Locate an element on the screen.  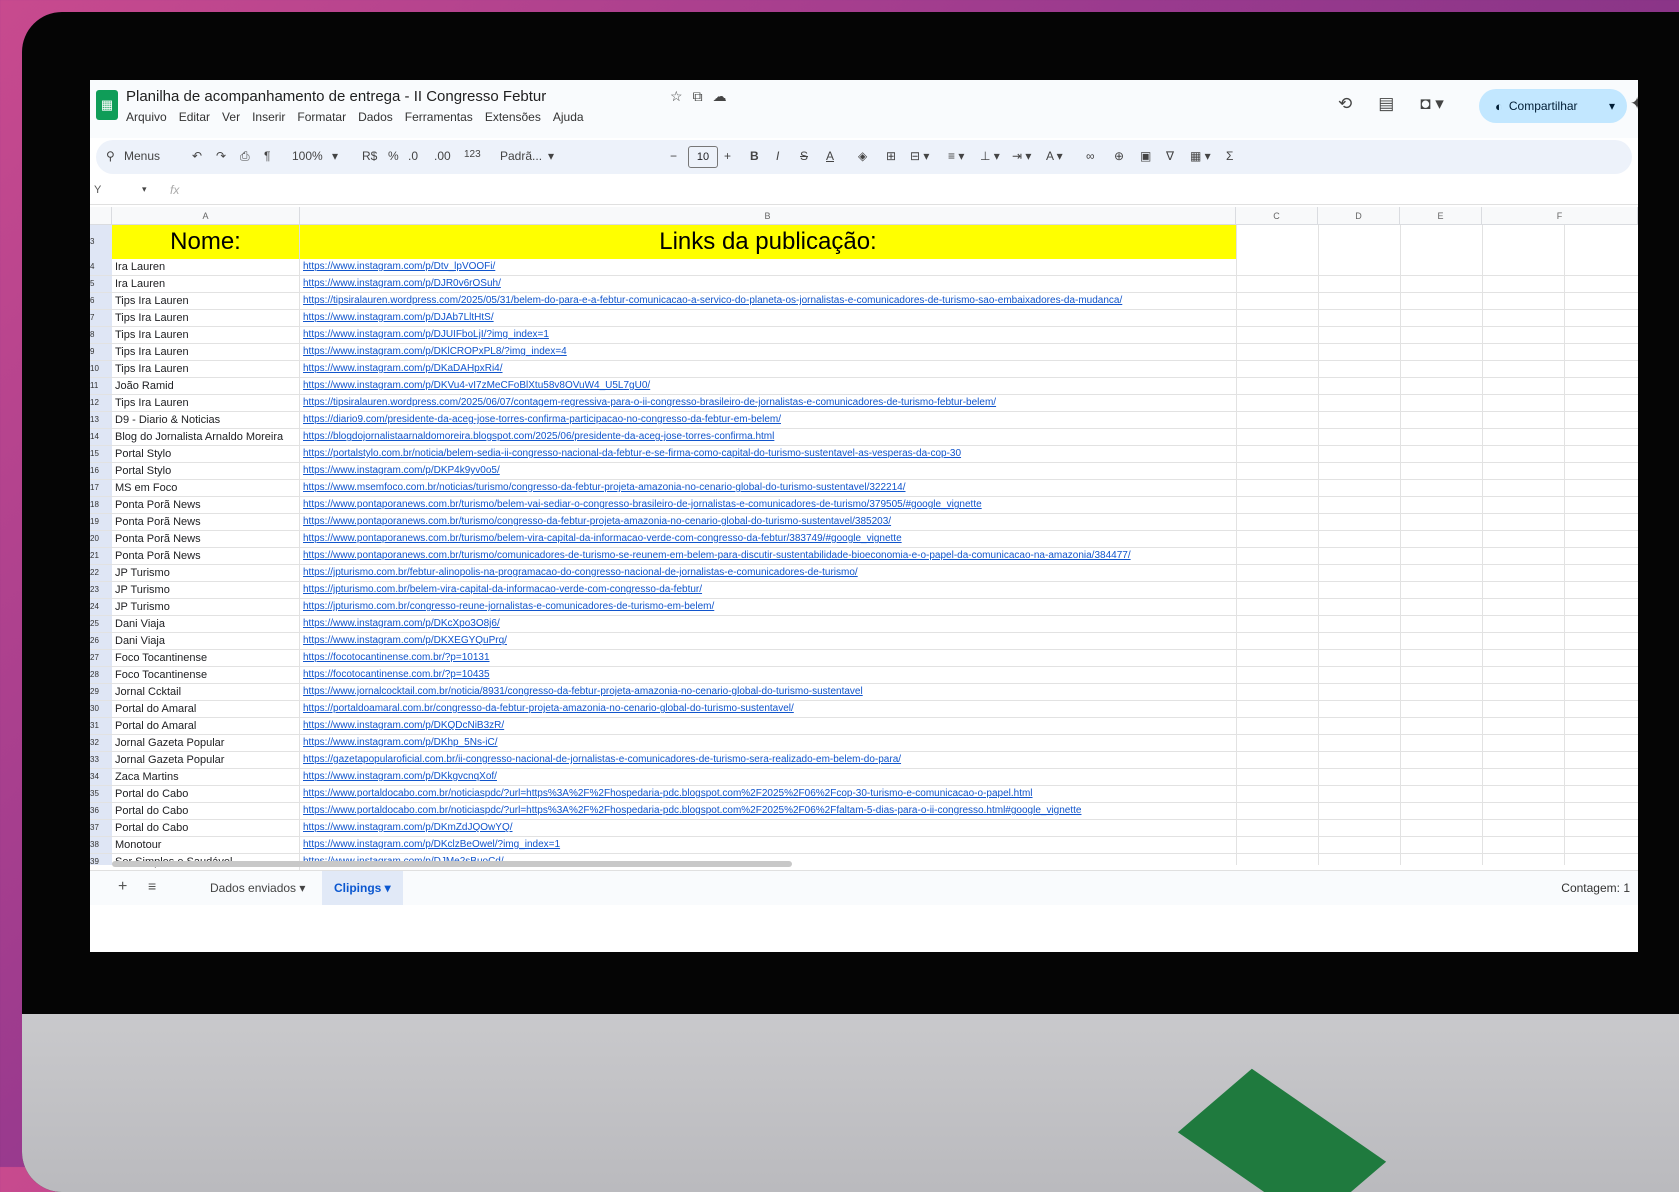
search-icon: ⚲ is located at coordinates (110, 156).